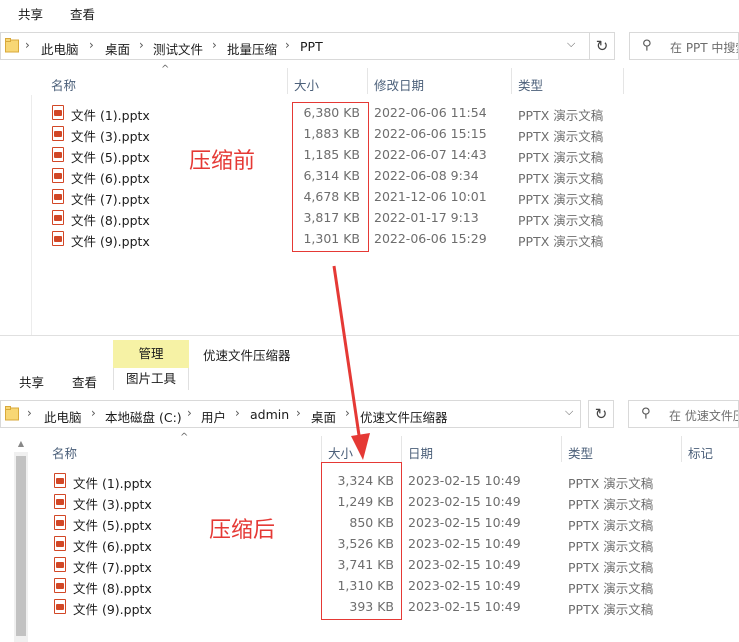 This screenshot has width=739, height=642. What do you see at coordinates (151, 379) in the screenshot?
I see `ribbon-tab-picture-tools: 图片工具` at bounding box center [151, 379].